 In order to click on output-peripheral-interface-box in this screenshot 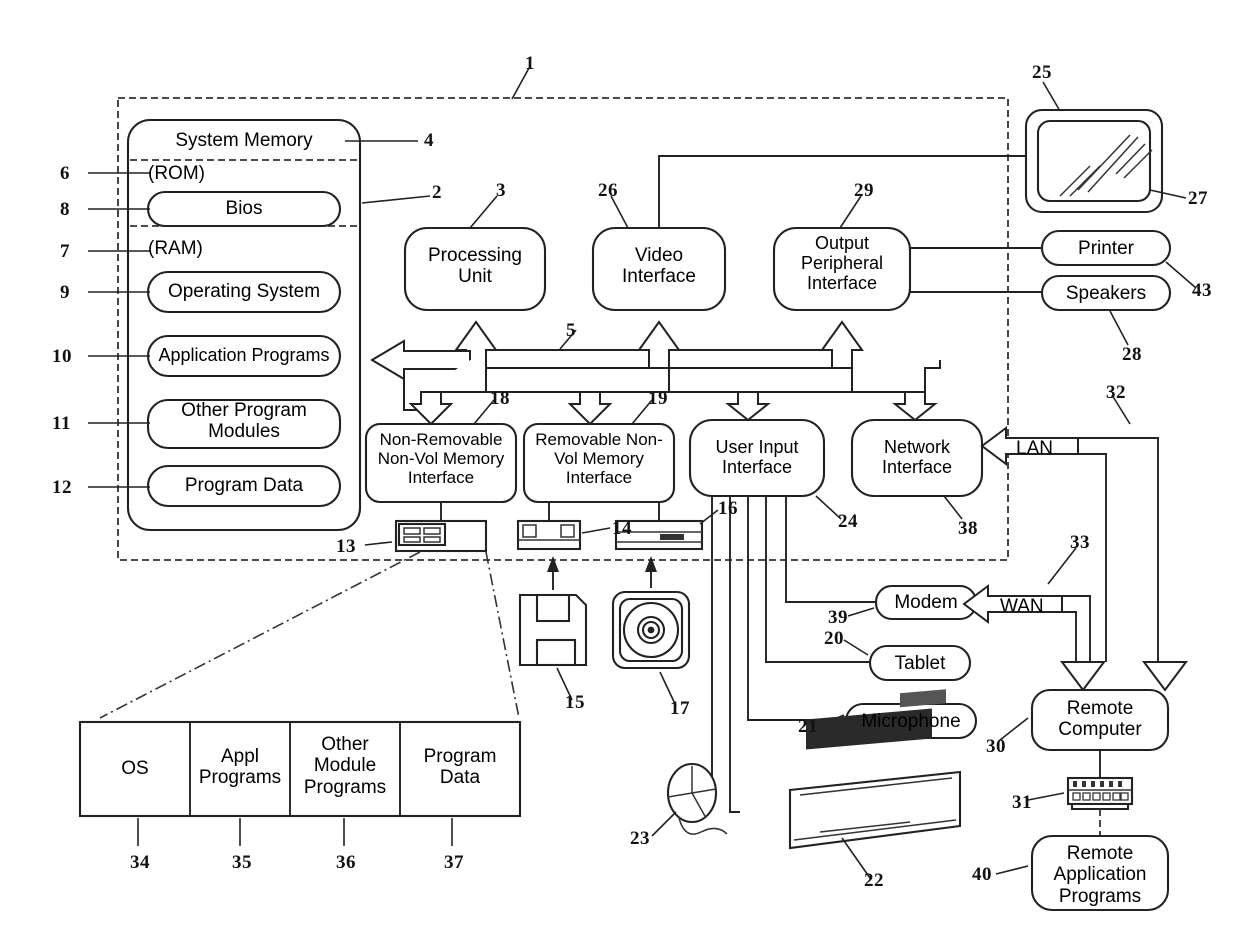, I will do `click(842, 269)`.